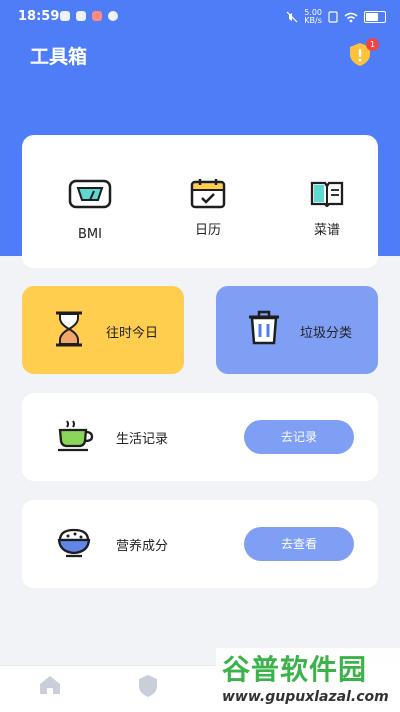 This screenshot has height=712, width=400. What do you see at coordinates (313, 16) in the screenshot?
I see `network-speed: 5.00 KB/s` at bounding box center [313, 16].